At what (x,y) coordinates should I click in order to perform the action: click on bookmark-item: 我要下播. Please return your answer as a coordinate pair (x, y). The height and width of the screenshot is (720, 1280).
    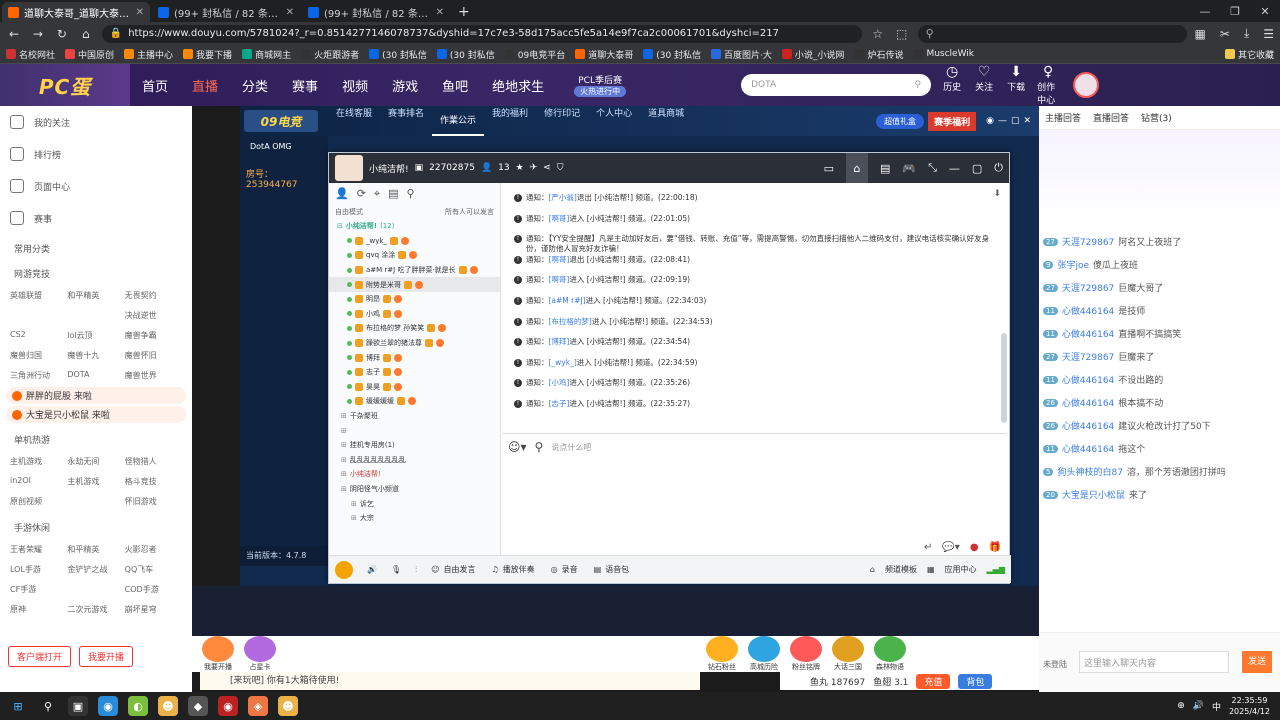
    Looking at the image, I should click on (207, 54).